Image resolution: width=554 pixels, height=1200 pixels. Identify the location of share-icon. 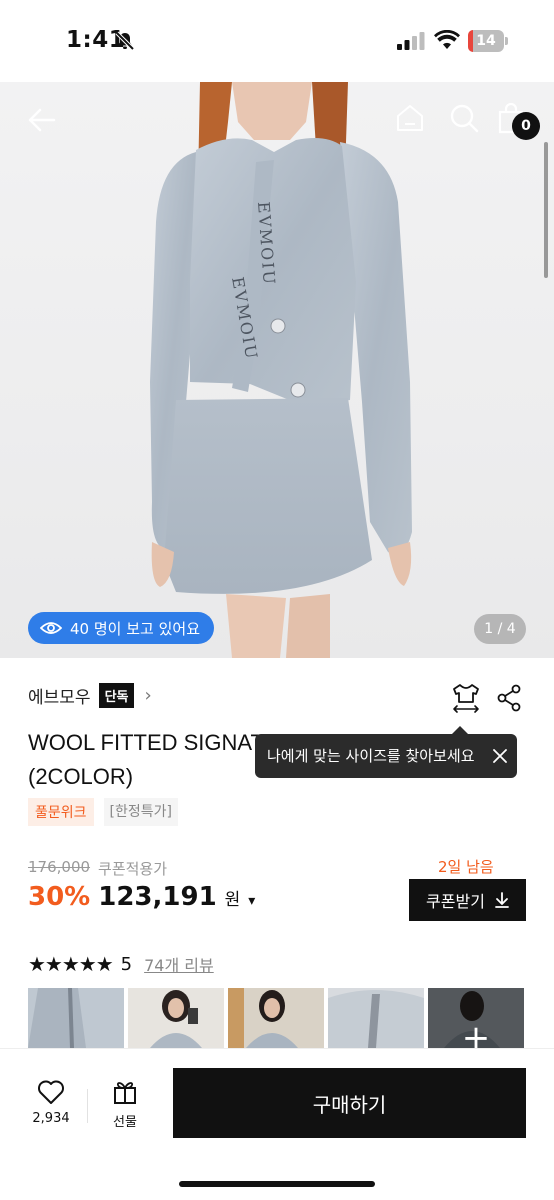
(509, 698).